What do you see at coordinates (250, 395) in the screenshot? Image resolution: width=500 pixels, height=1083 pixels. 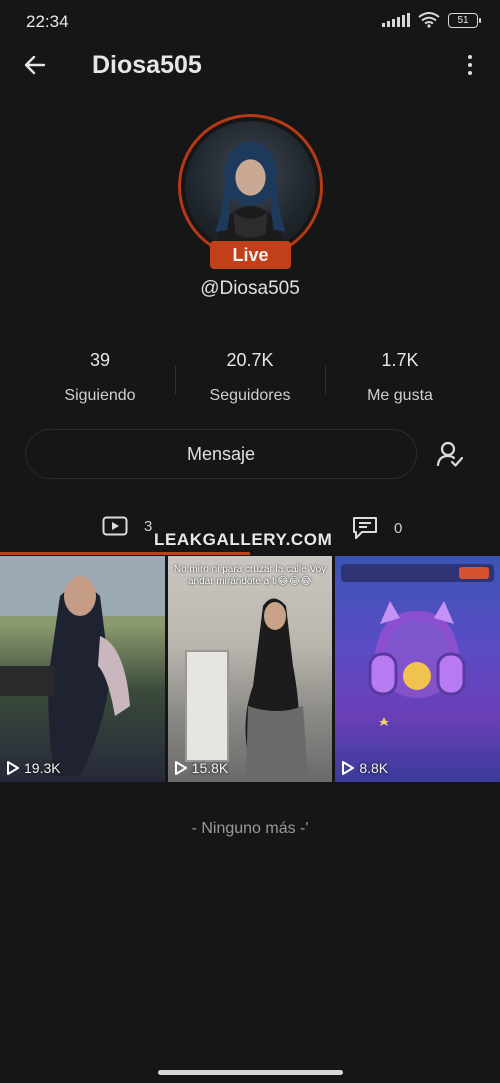 I see `stat-label: Seguidores` at bounding box center [250, 395].